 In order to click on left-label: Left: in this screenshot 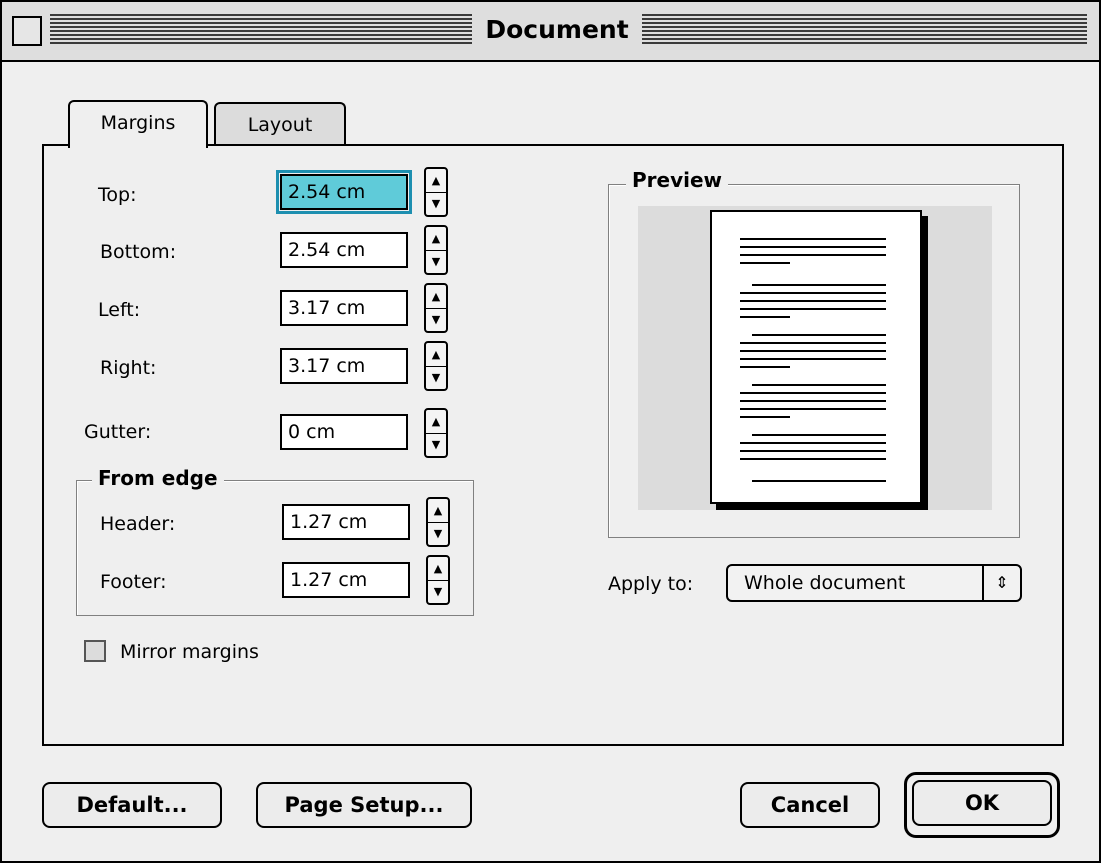, I will do `click(119, 310)`.